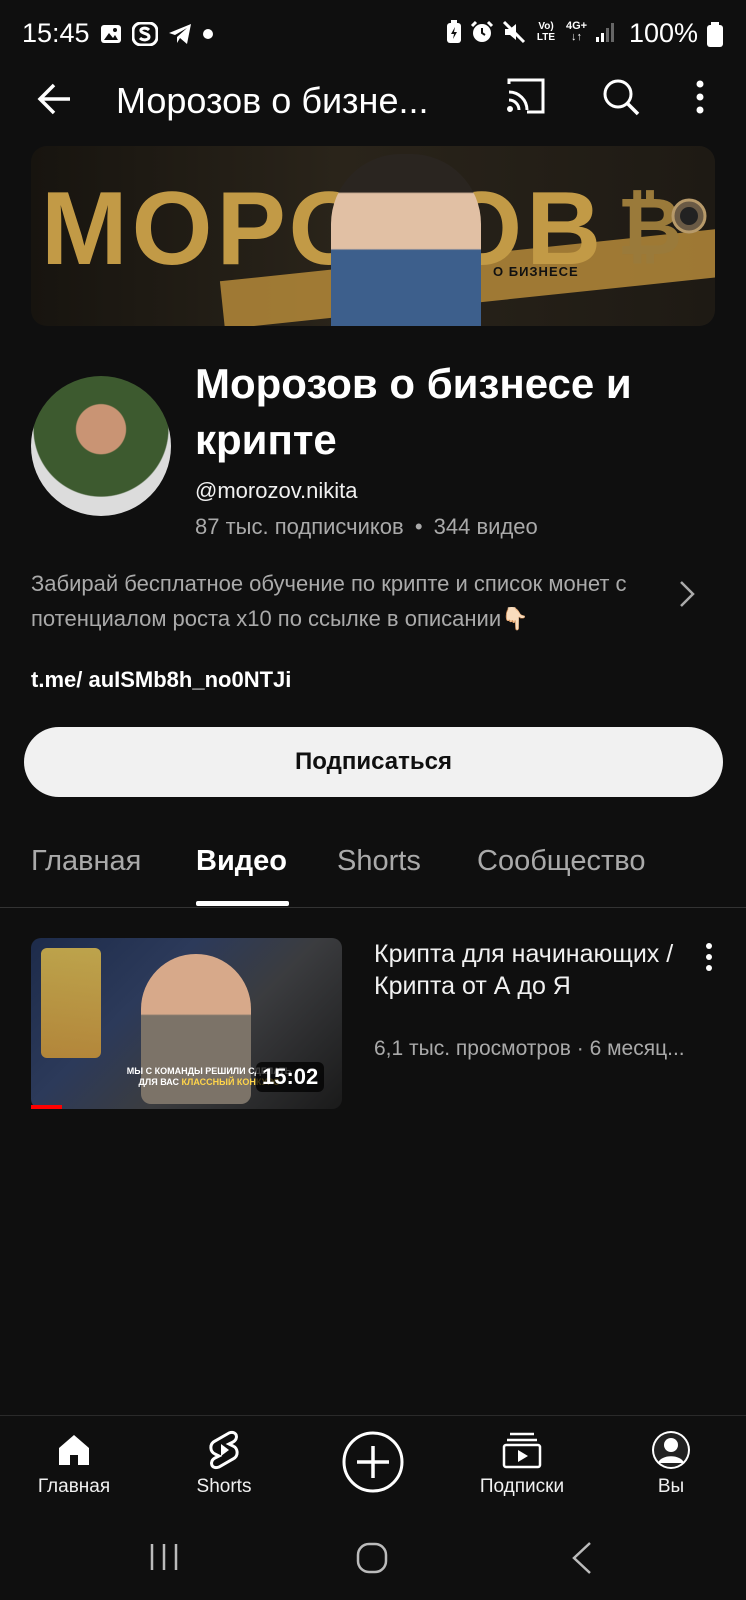 The width and height of the screenshot is (746, 1600). Describe the element at coordinates (208, 34) in the screenshot. I see `dot-icon` at that location.